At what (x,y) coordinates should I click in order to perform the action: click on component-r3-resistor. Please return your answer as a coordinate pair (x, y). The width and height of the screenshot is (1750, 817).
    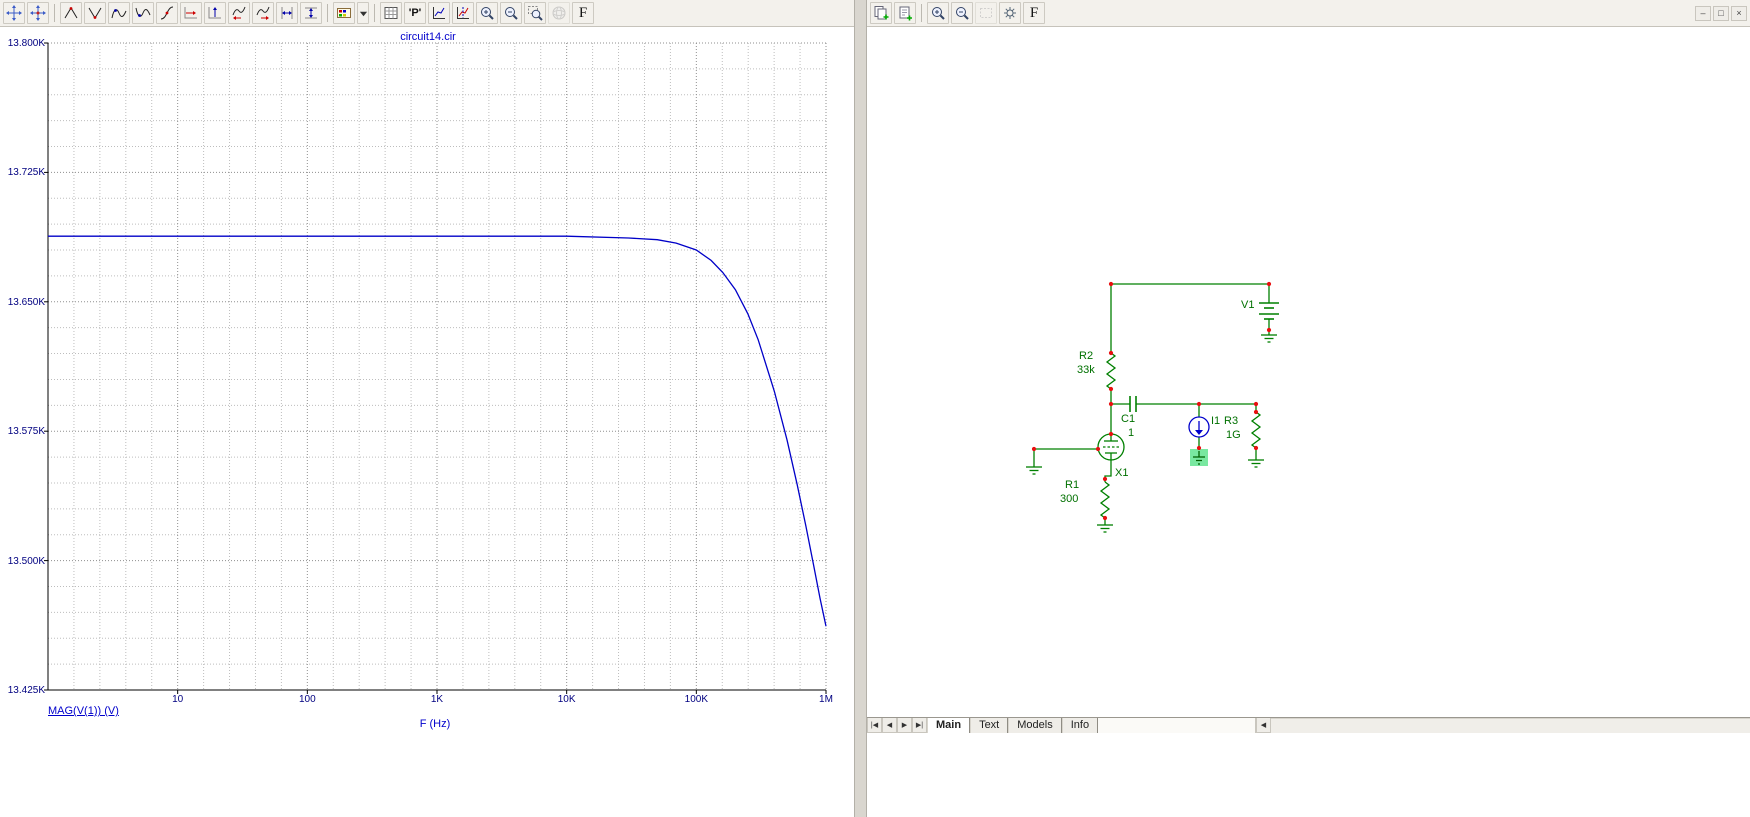
    Looking at the image, I should click on (1256, 430).